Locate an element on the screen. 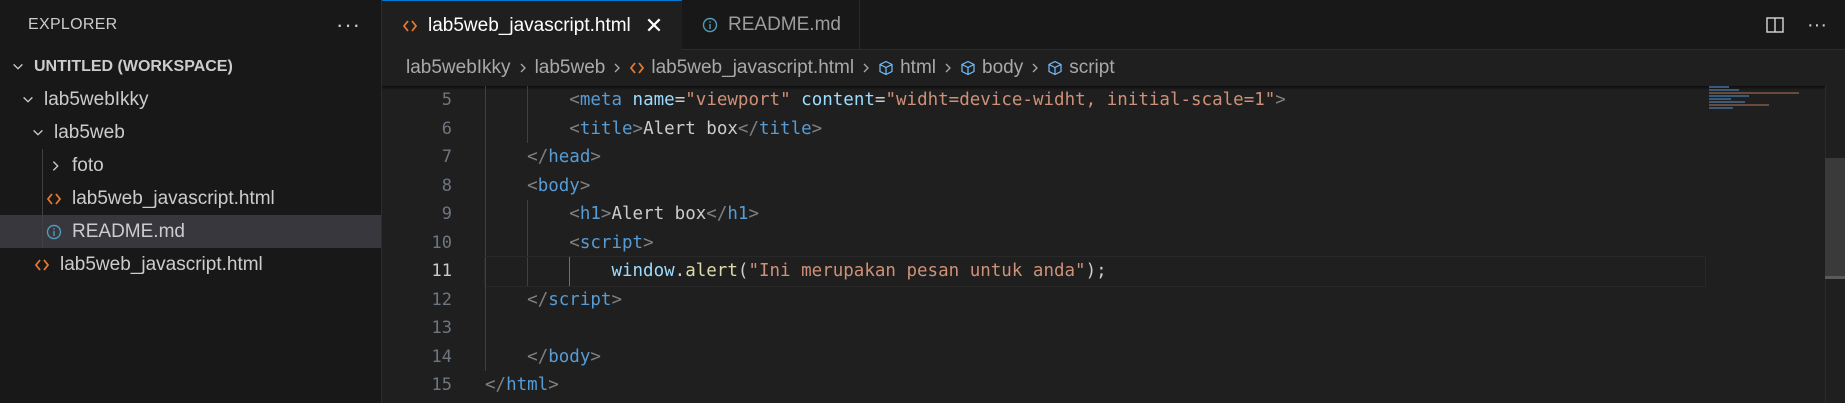 This screenshot has height=403, width=1845. code-token: "viewport" is located at coordinates (738, 100).